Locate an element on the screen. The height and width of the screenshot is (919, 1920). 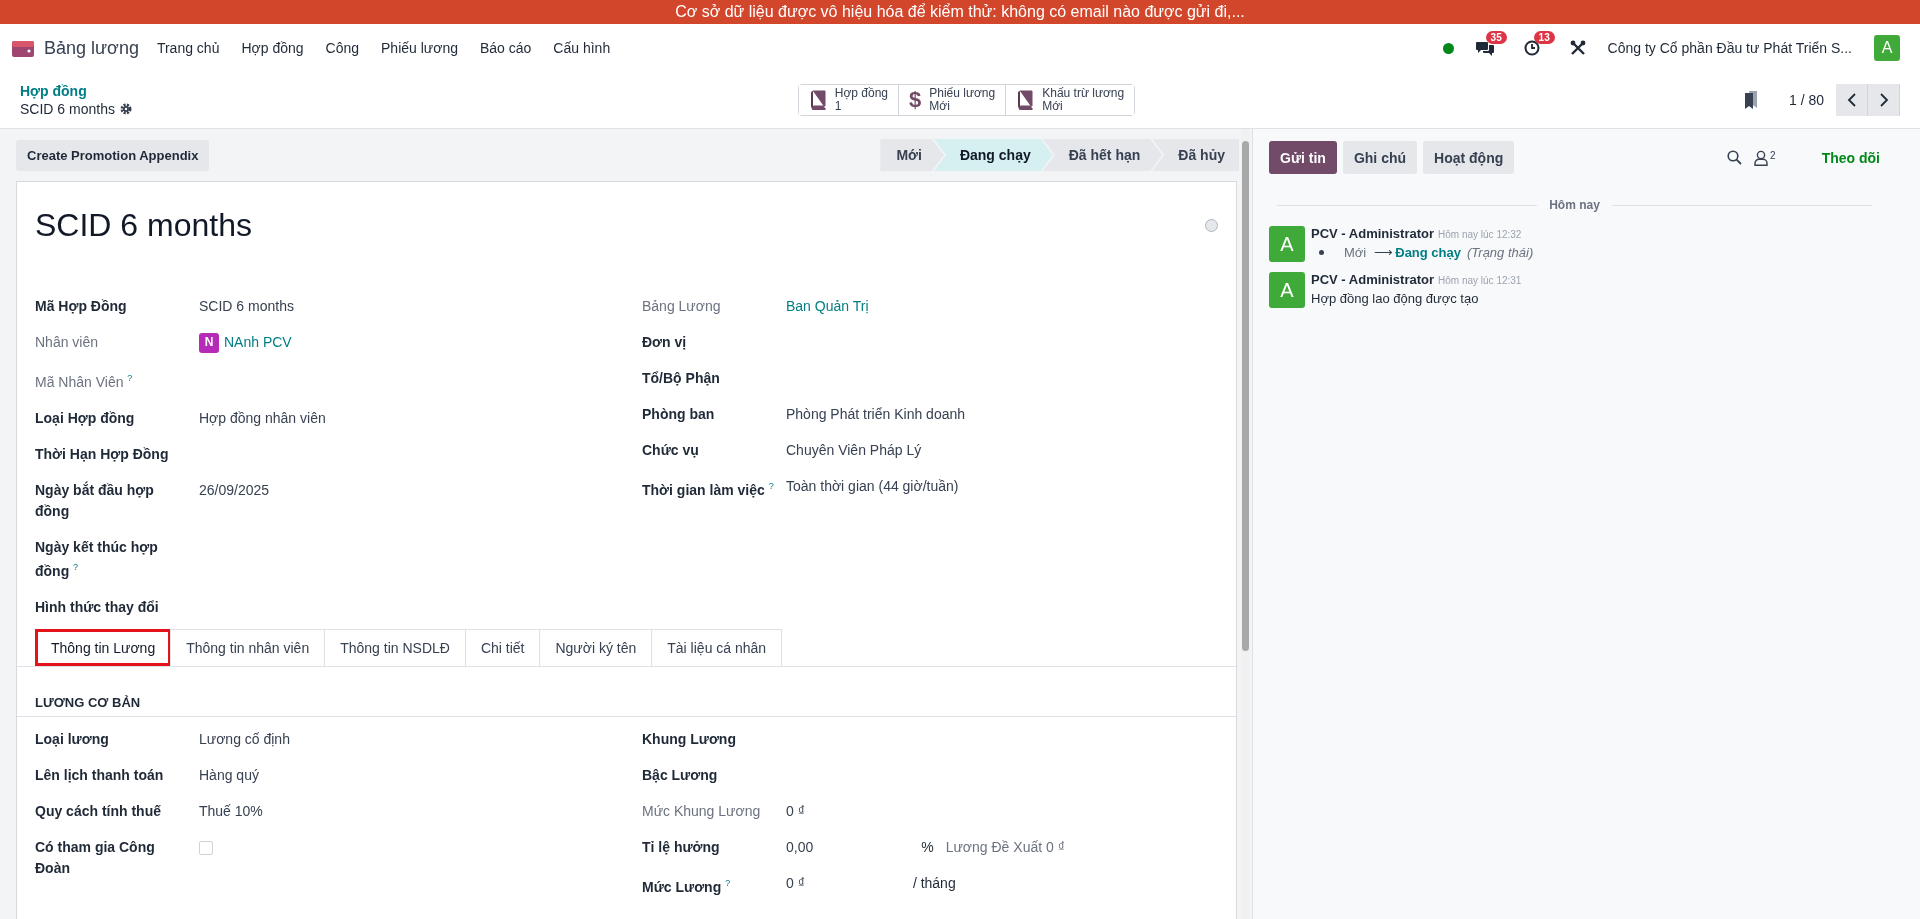
chevron-left-icon is located at coordinates (1851, 100).